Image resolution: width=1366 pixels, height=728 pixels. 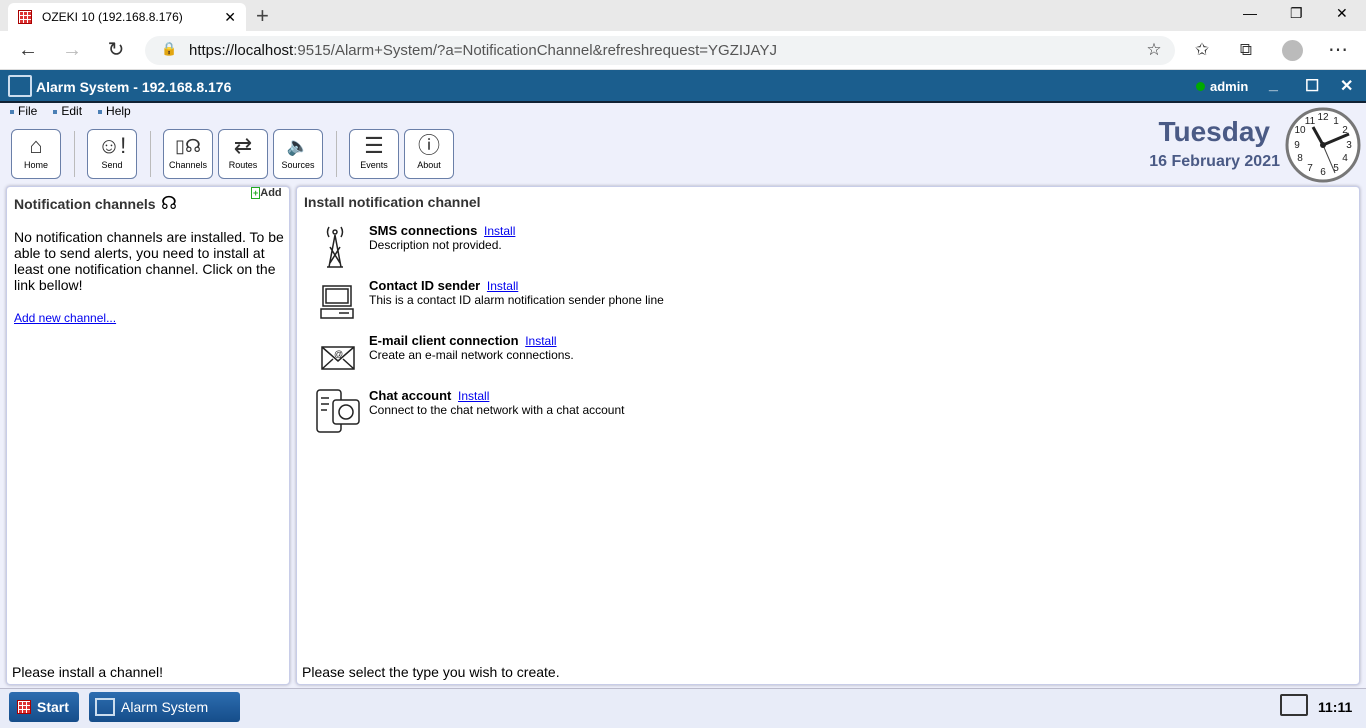 I want to click on menu-file: File, so click(x=23, y=111).